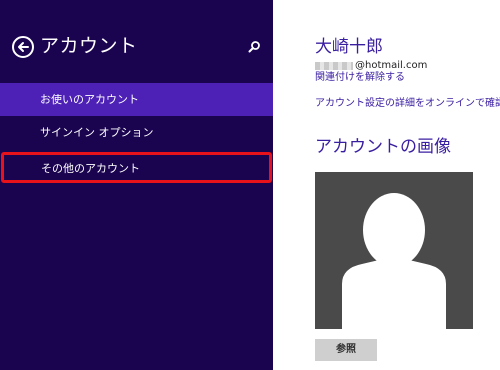  I want to click on back-button, so click(23, 47).